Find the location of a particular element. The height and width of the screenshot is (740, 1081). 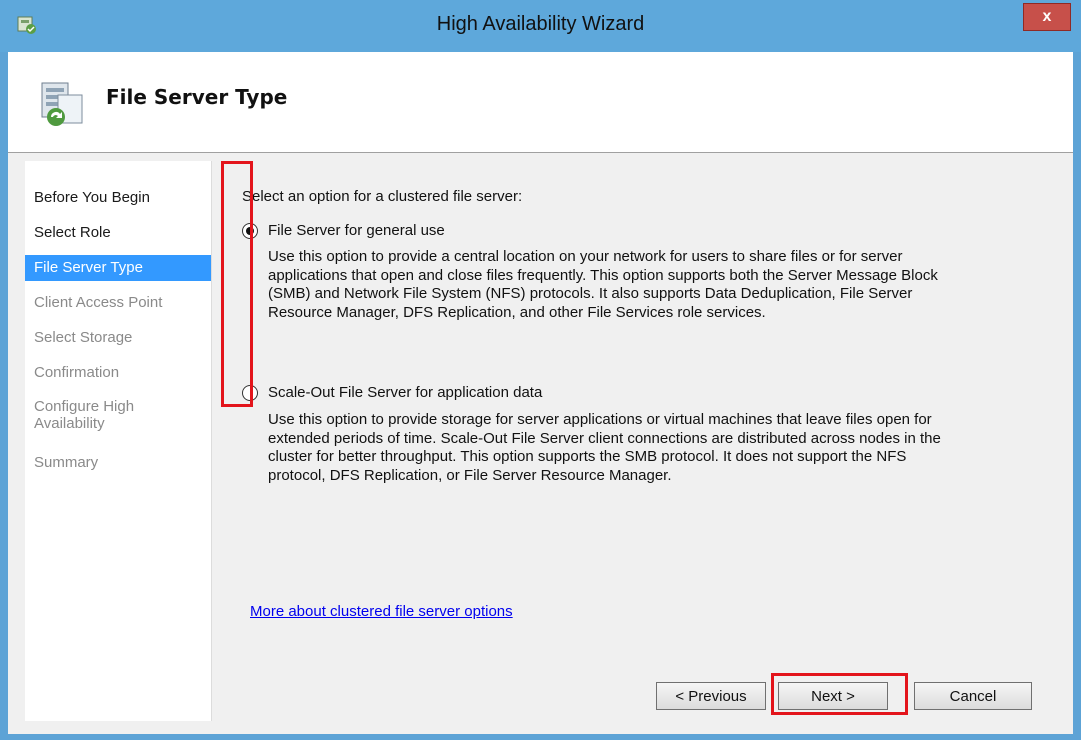

nav-step-before-you-begin: Before You Begin is located at coordinates (118, 198).